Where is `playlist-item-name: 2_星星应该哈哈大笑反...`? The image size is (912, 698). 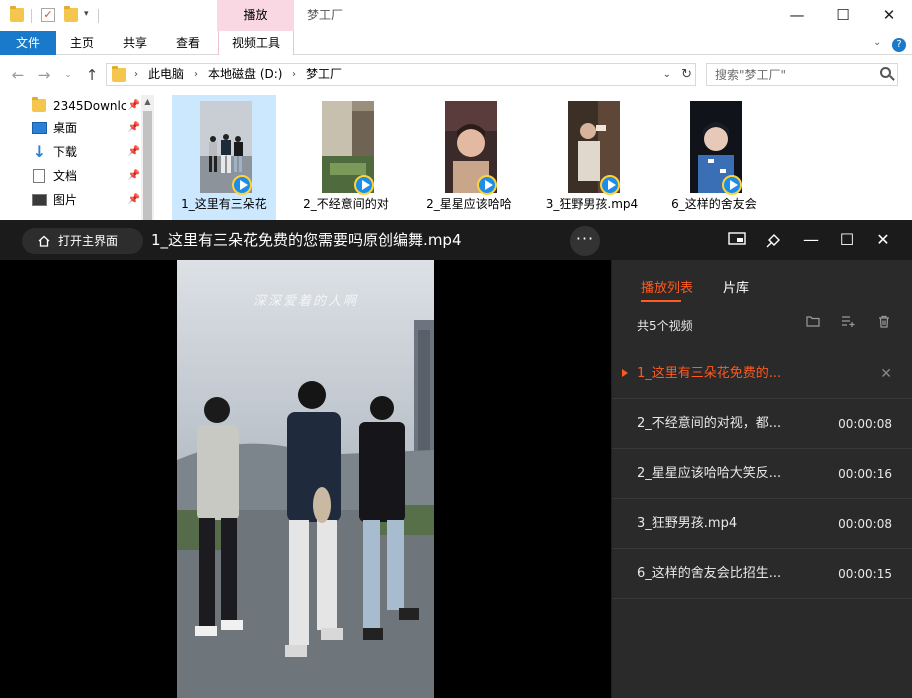
playlist-item-name: 2_星星应该哈哈大笑反... is located at coordinates (709, 473).